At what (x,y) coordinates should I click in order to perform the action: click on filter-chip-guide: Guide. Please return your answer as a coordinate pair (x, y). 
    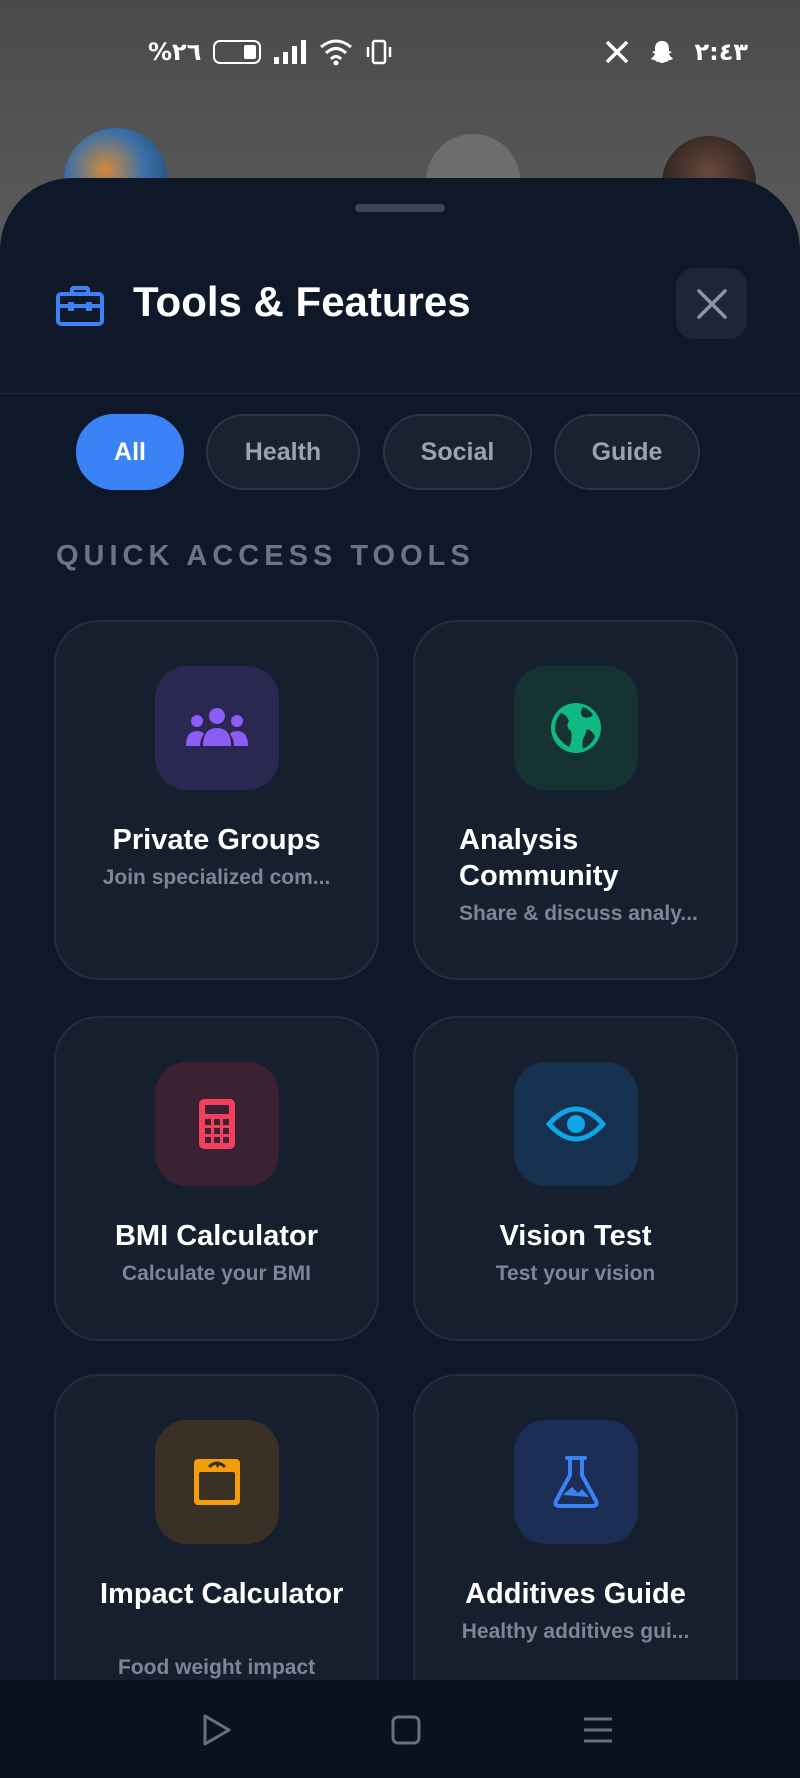
    Looking at the image, I should click on (627, 452).